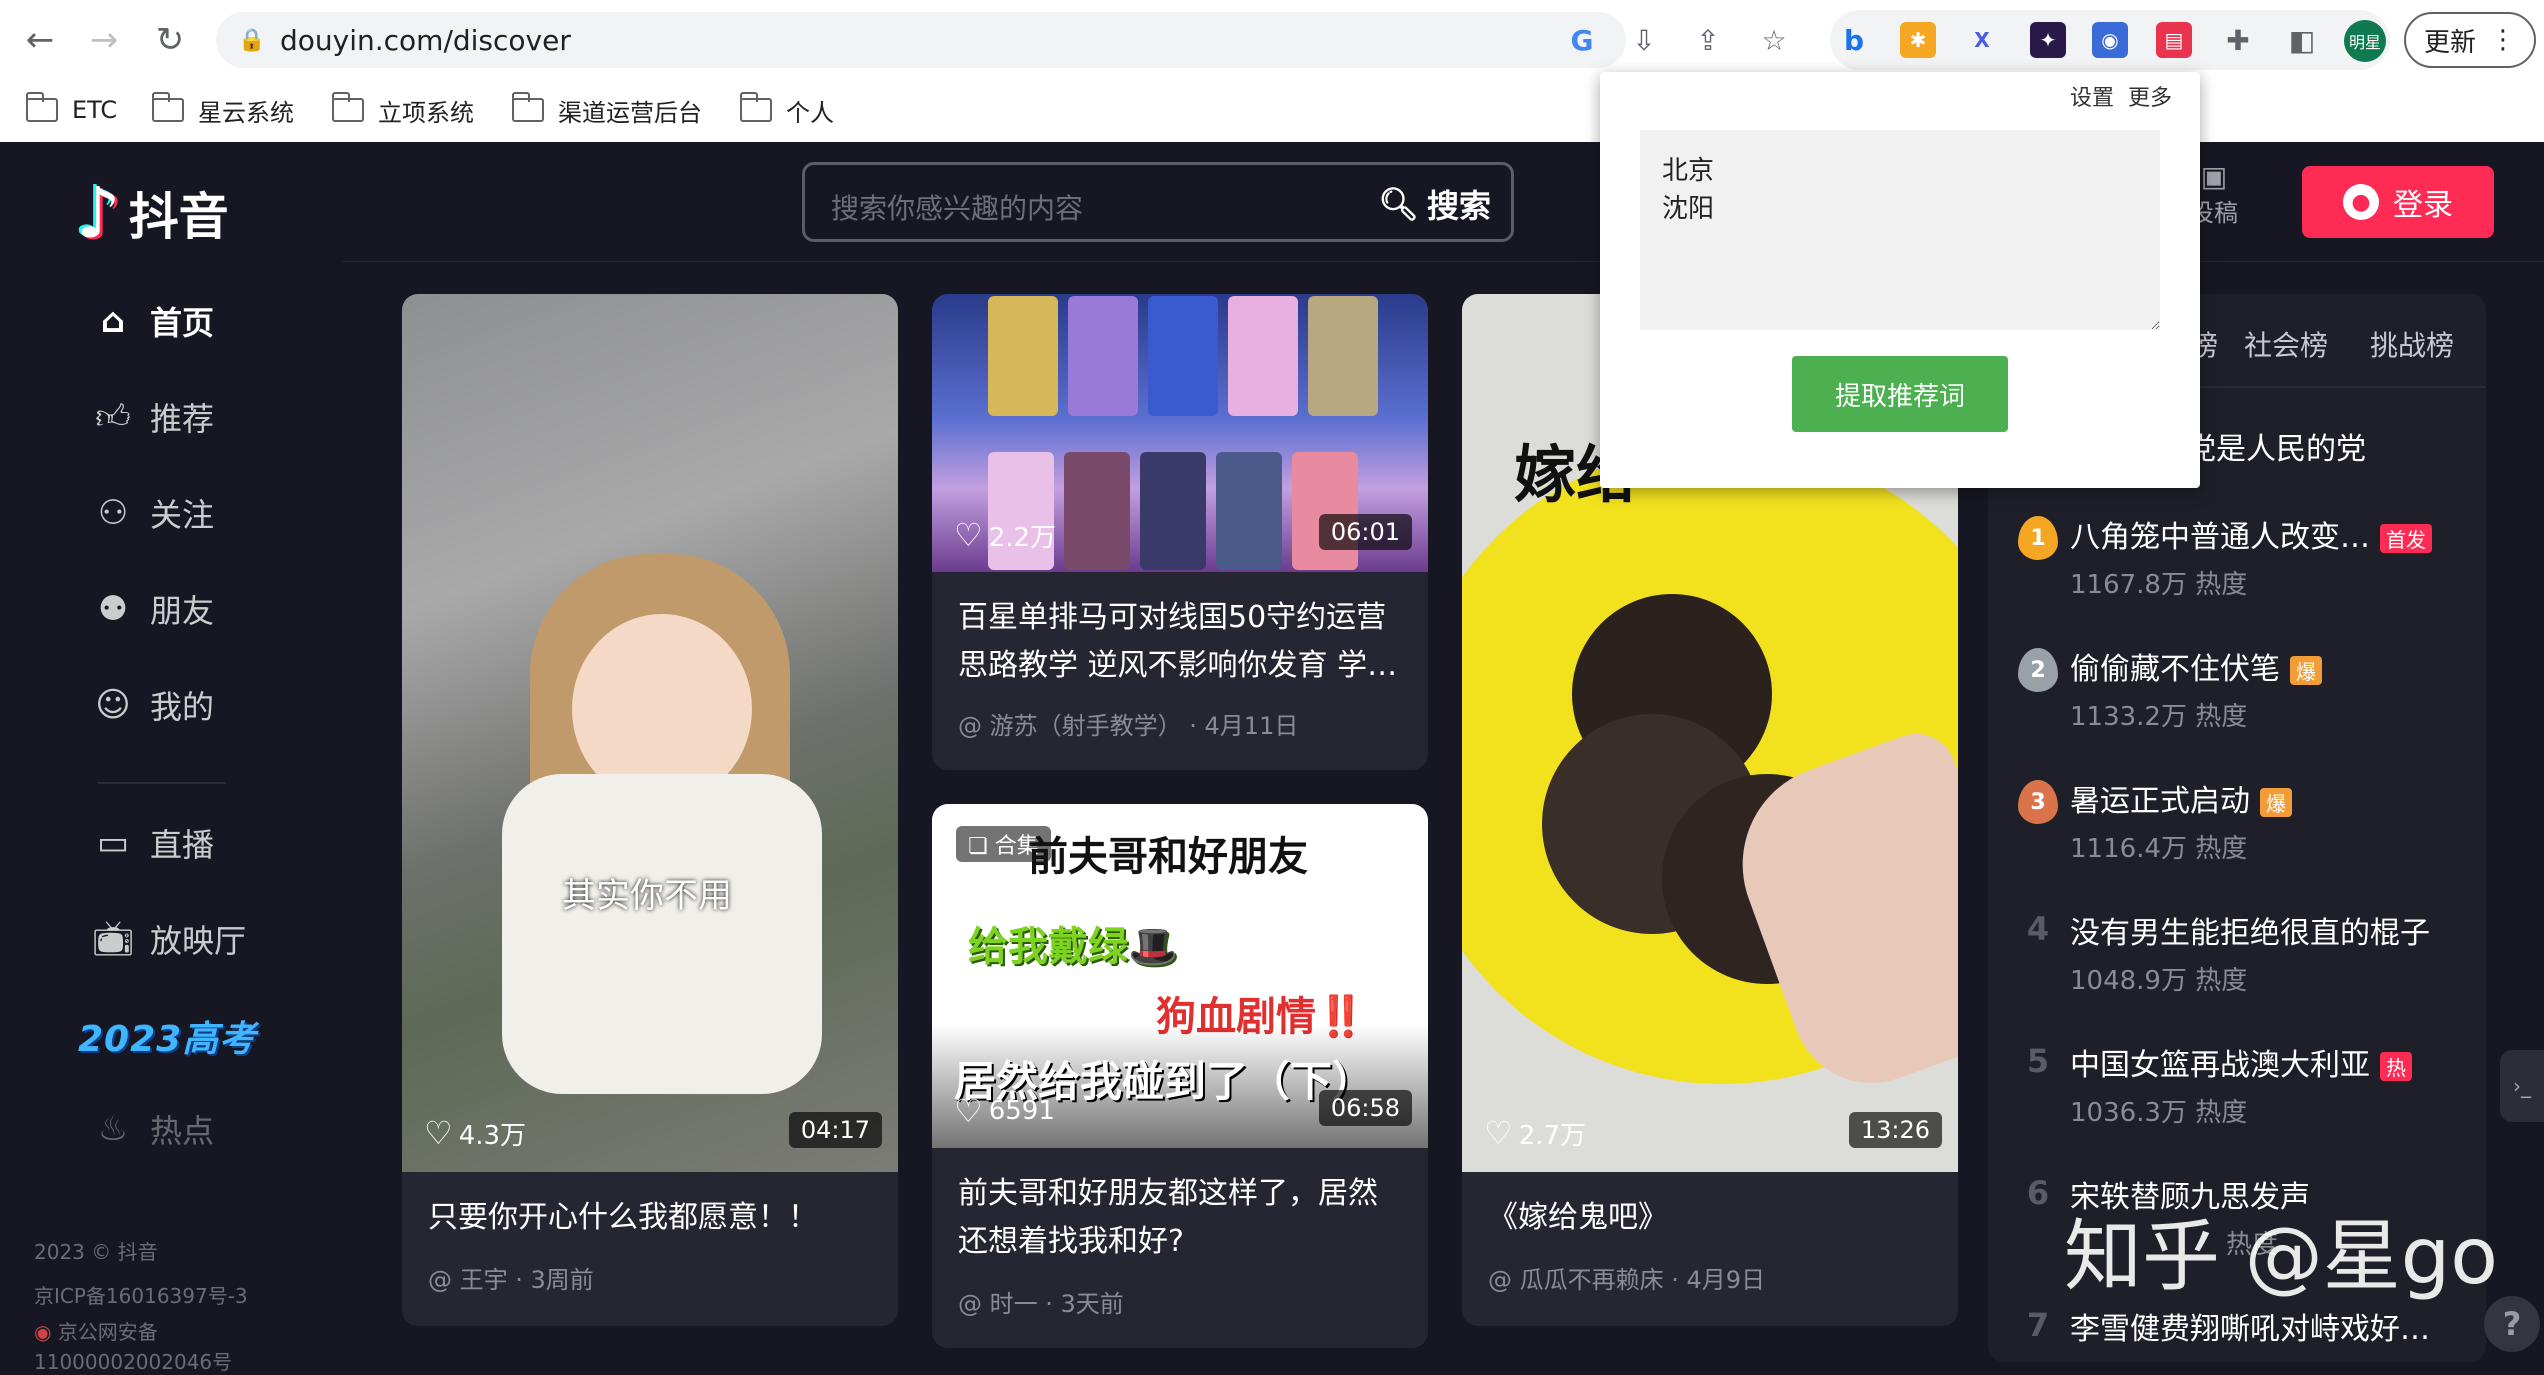  I want to click on sidebar-item-label: 热点, so click(182, 1131).